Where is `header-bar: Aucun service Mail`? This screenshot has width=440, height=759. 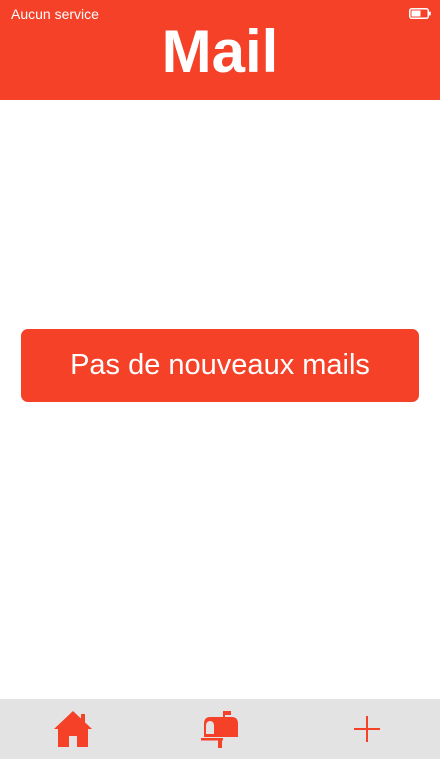
header-bar: Aucun service Mail is located at coordinates (220, 50).